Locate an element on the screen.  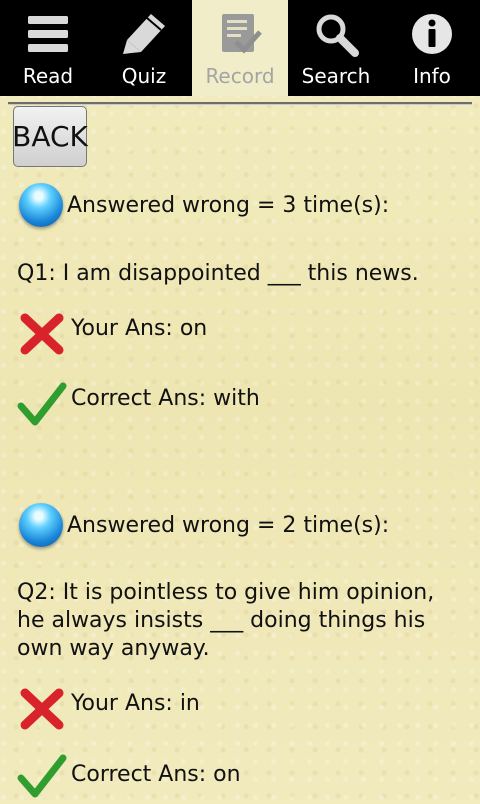
menu-lines-icon is located at coordinates (48, 34).